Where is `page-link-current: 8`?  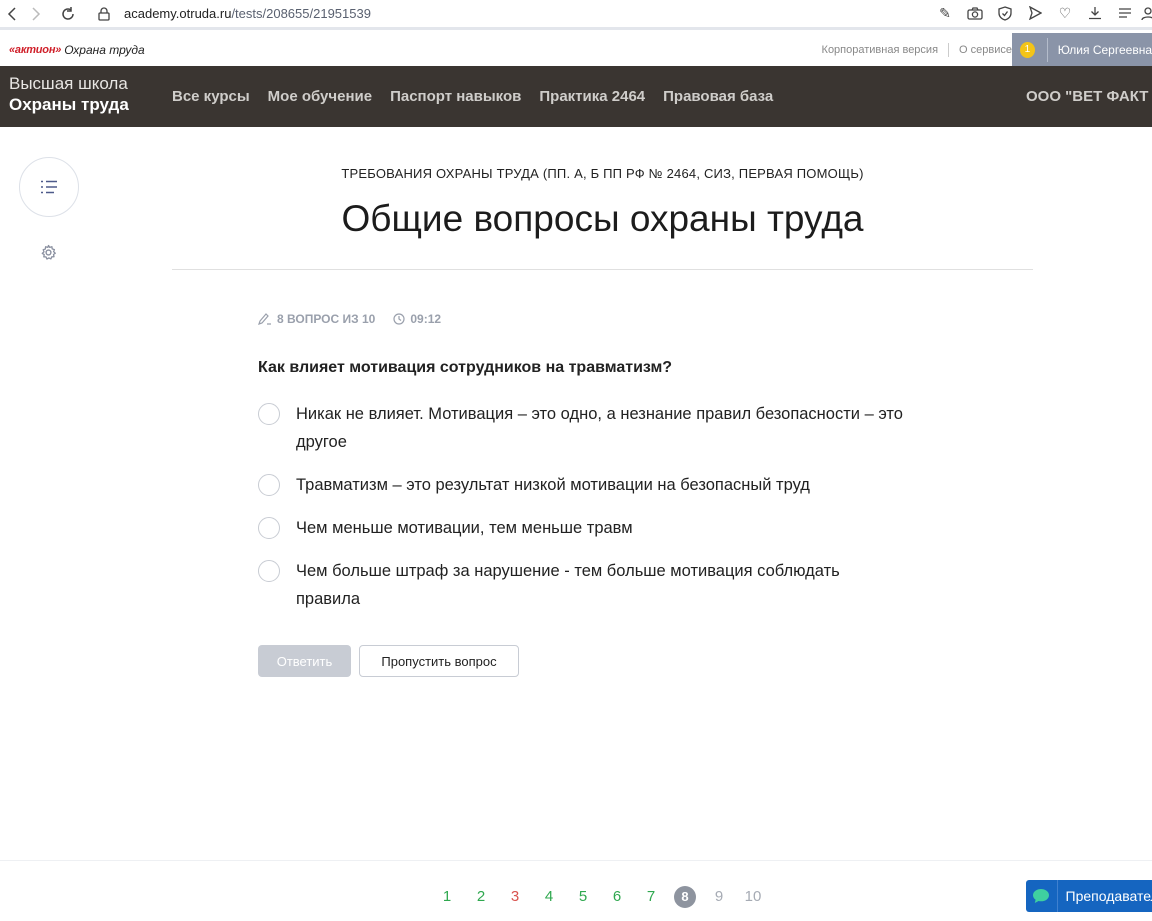
page-link-current: 8 is located at coordinates (685, 897).